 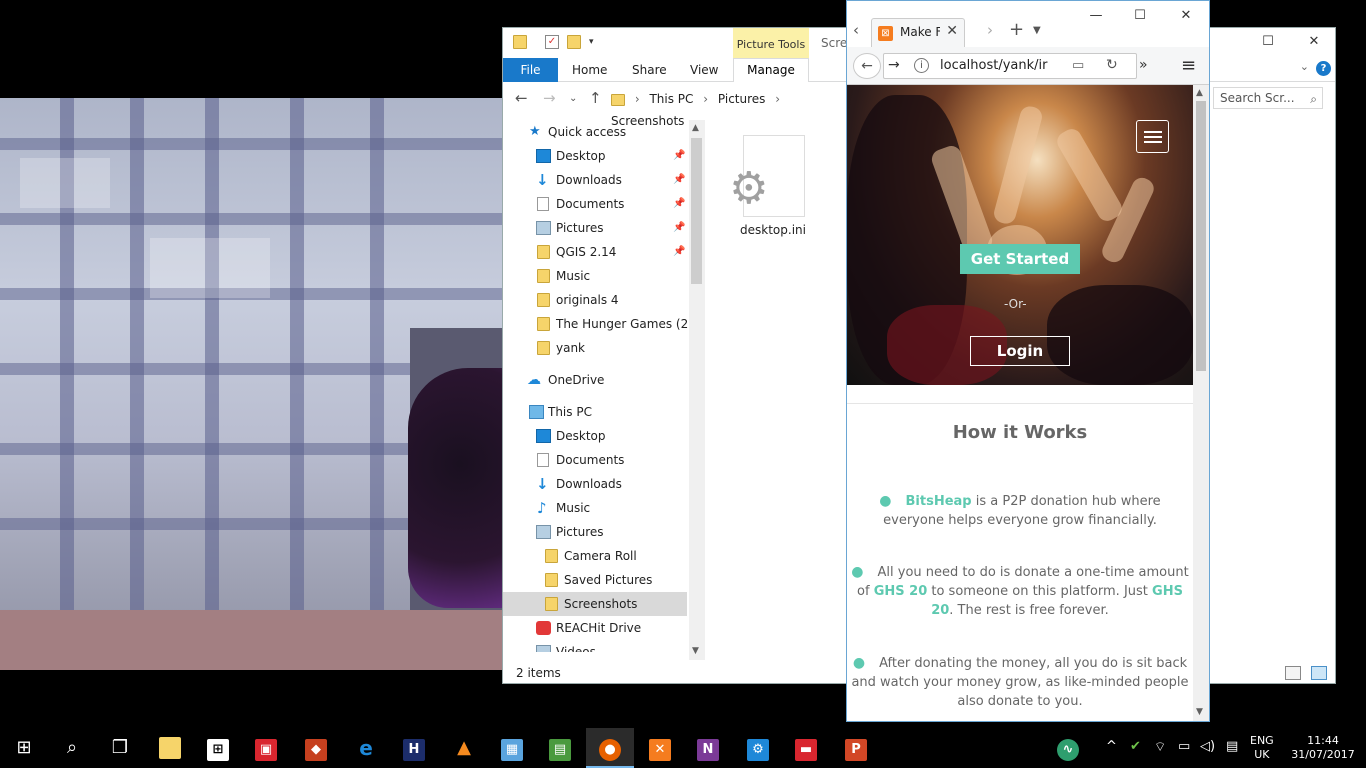 I want to click on browser-tab: ⊠ Make F ✕, so click(x=918, y=32).